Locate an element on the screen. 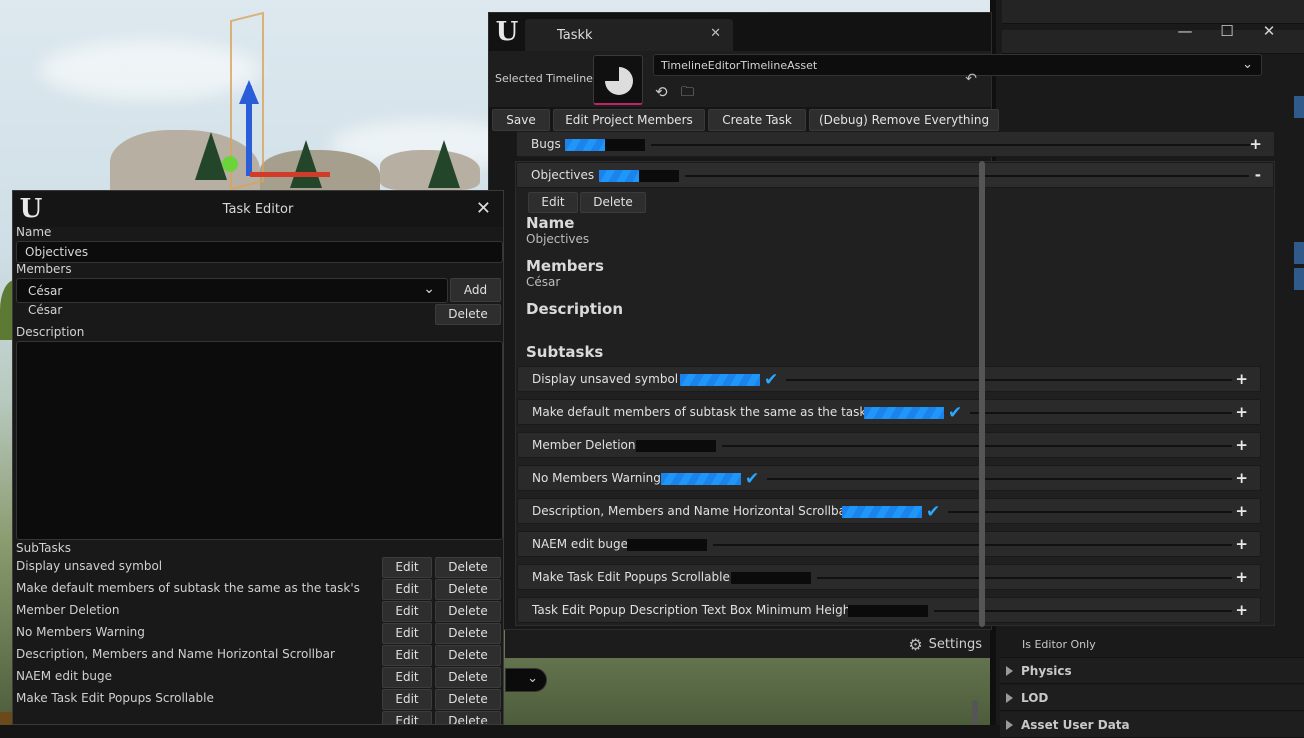 This screenshot has height=738, width=1304. category-objectives: Objectives - is located at coordinates (895, 175).